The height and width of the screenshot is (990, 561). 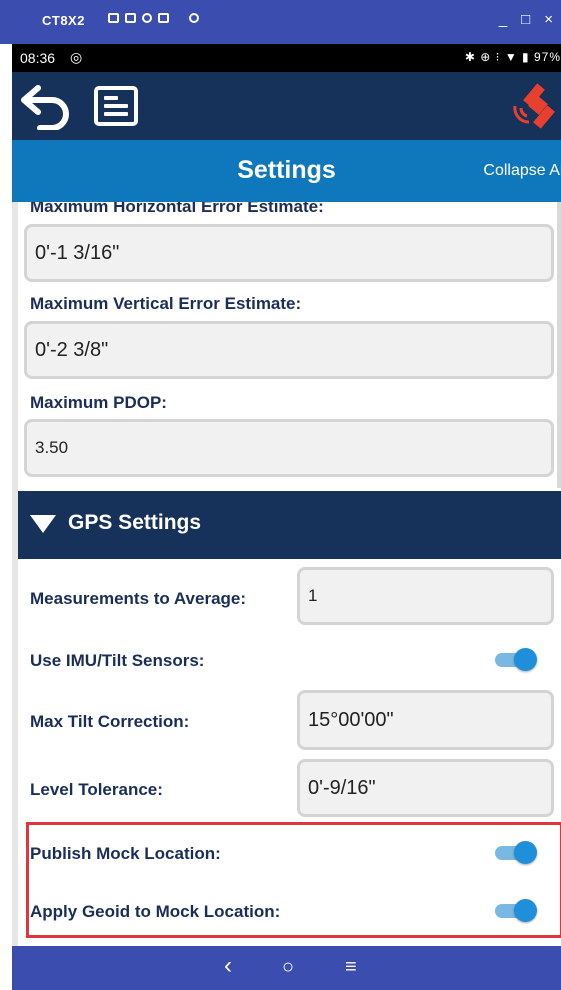 I want to click on max-tilt-input: 15°00'00", so click(x=425, y=720).